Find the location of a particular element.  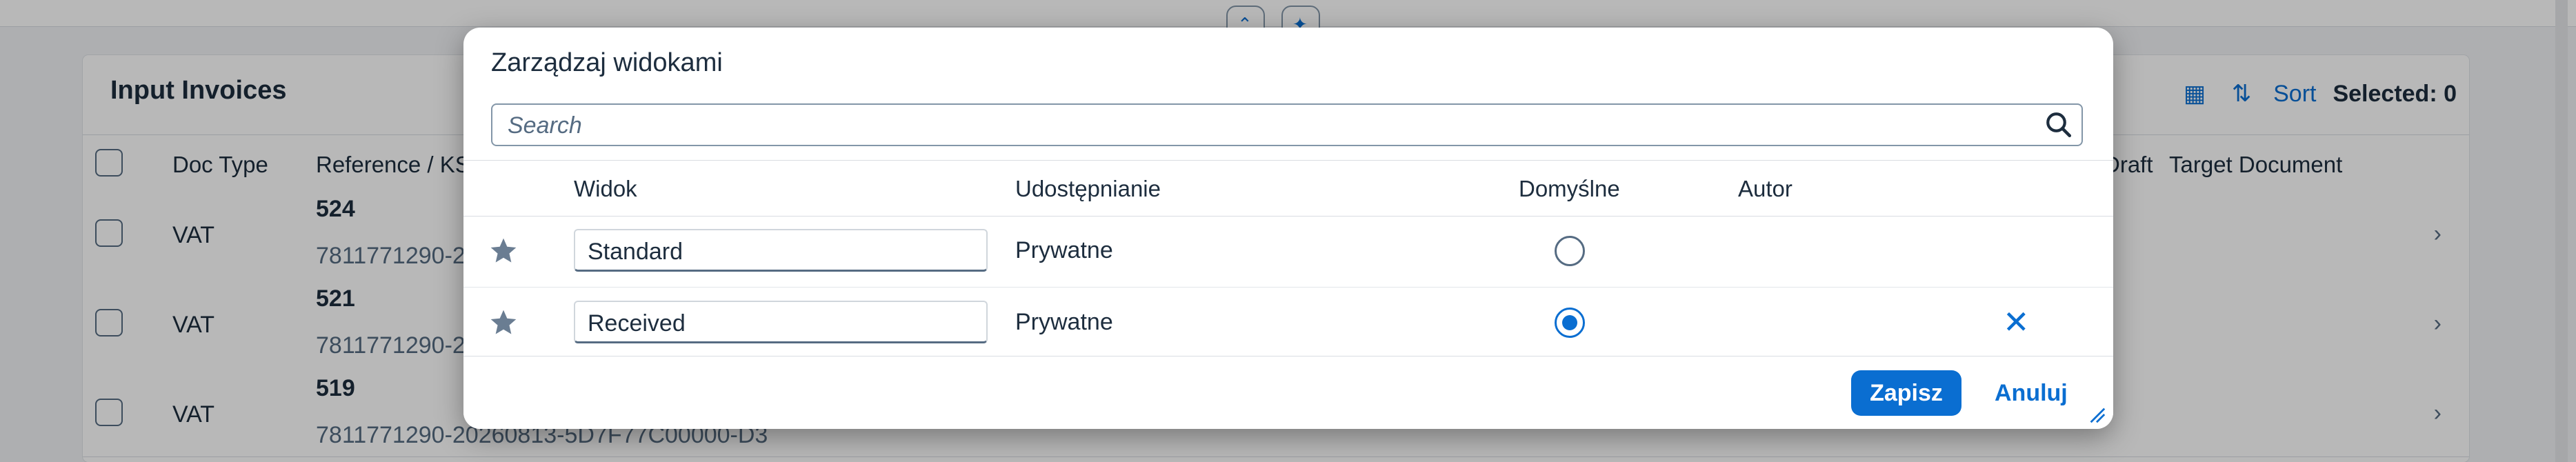

column-view: Widok is located at coordinates (605, 189).